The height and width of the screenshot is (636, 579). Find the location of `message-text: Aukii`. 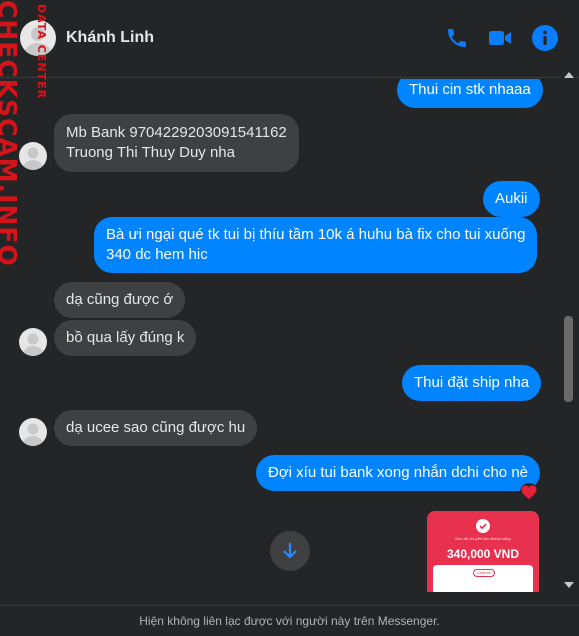

message-text: Aukii is located at coordinates (511, 198).